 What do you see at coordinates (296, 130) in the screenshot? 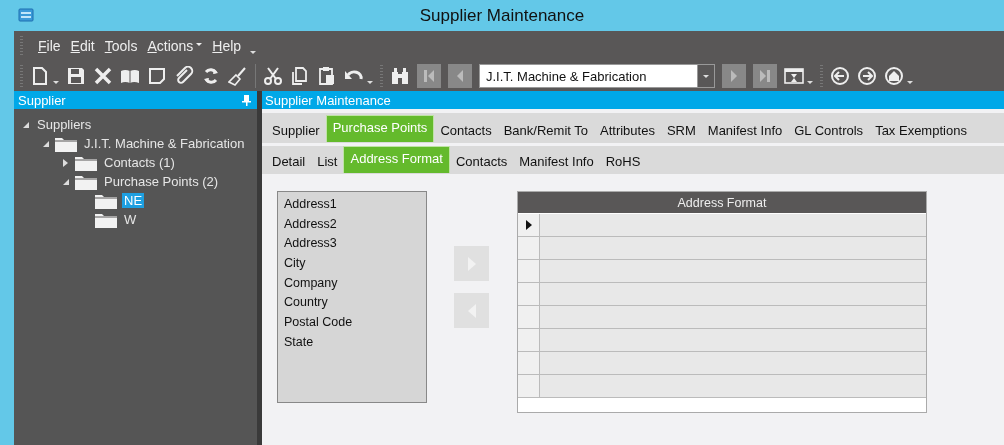
I see `tab: Supplier` at bounding box center [296, 130].